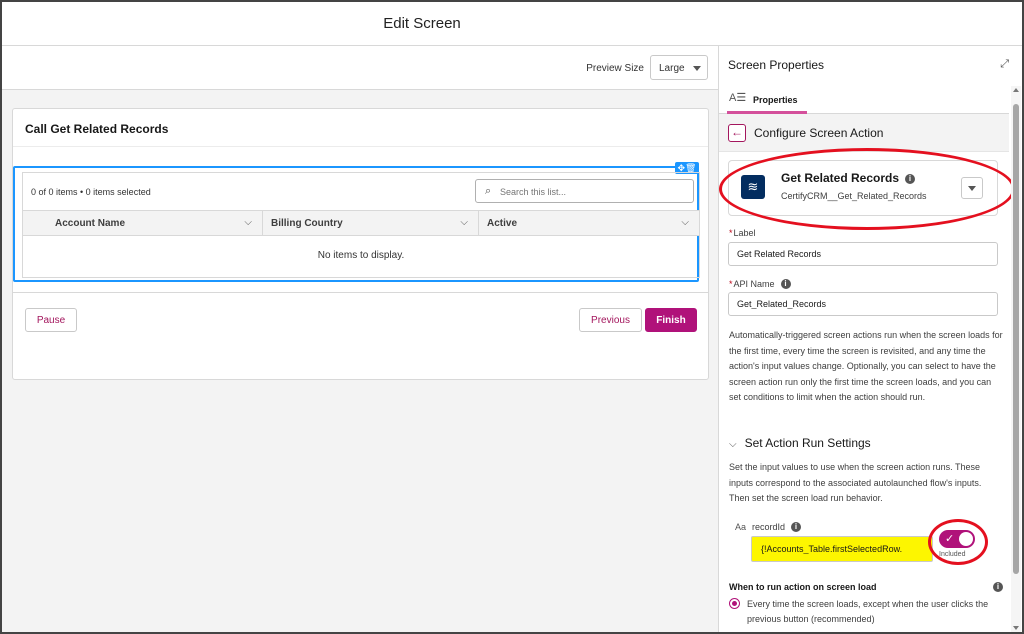  Describe the element at coordinates (950, 539) in the screenshot. I see `check-icon: ✓` at that location.